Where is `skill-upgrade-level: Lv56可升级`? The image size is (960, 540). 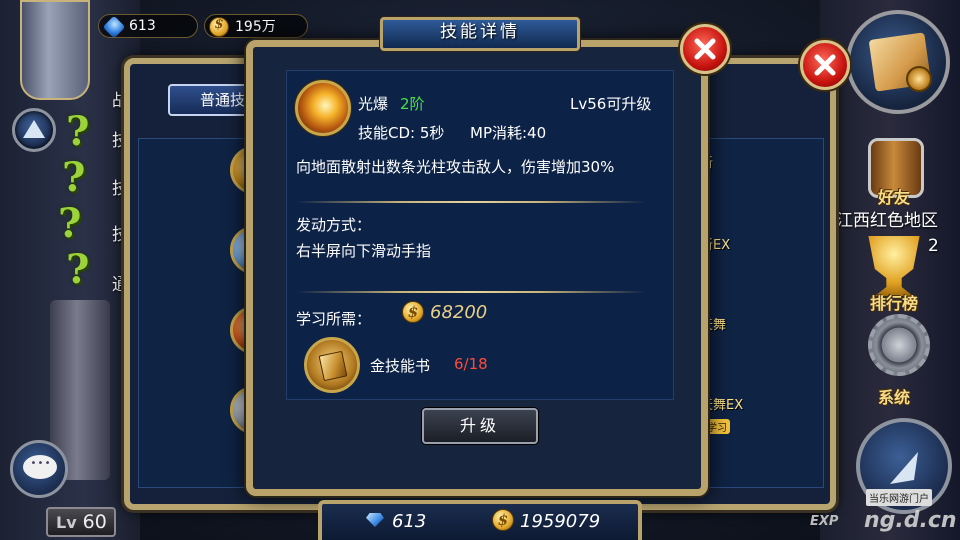
skill-upgrade-level: Lv56可升级 is located at coordinates (611, 104).